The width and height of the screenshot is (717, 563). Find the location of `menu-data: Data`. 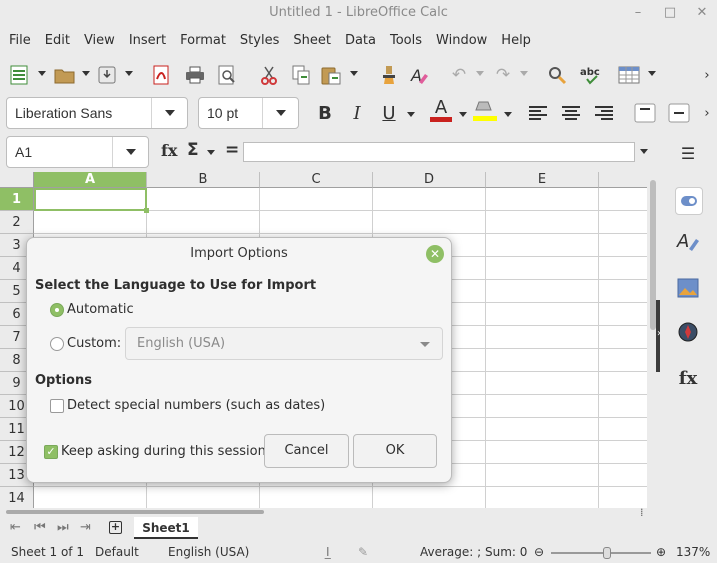

menu-data: Data is located at coordinates (360, 41).